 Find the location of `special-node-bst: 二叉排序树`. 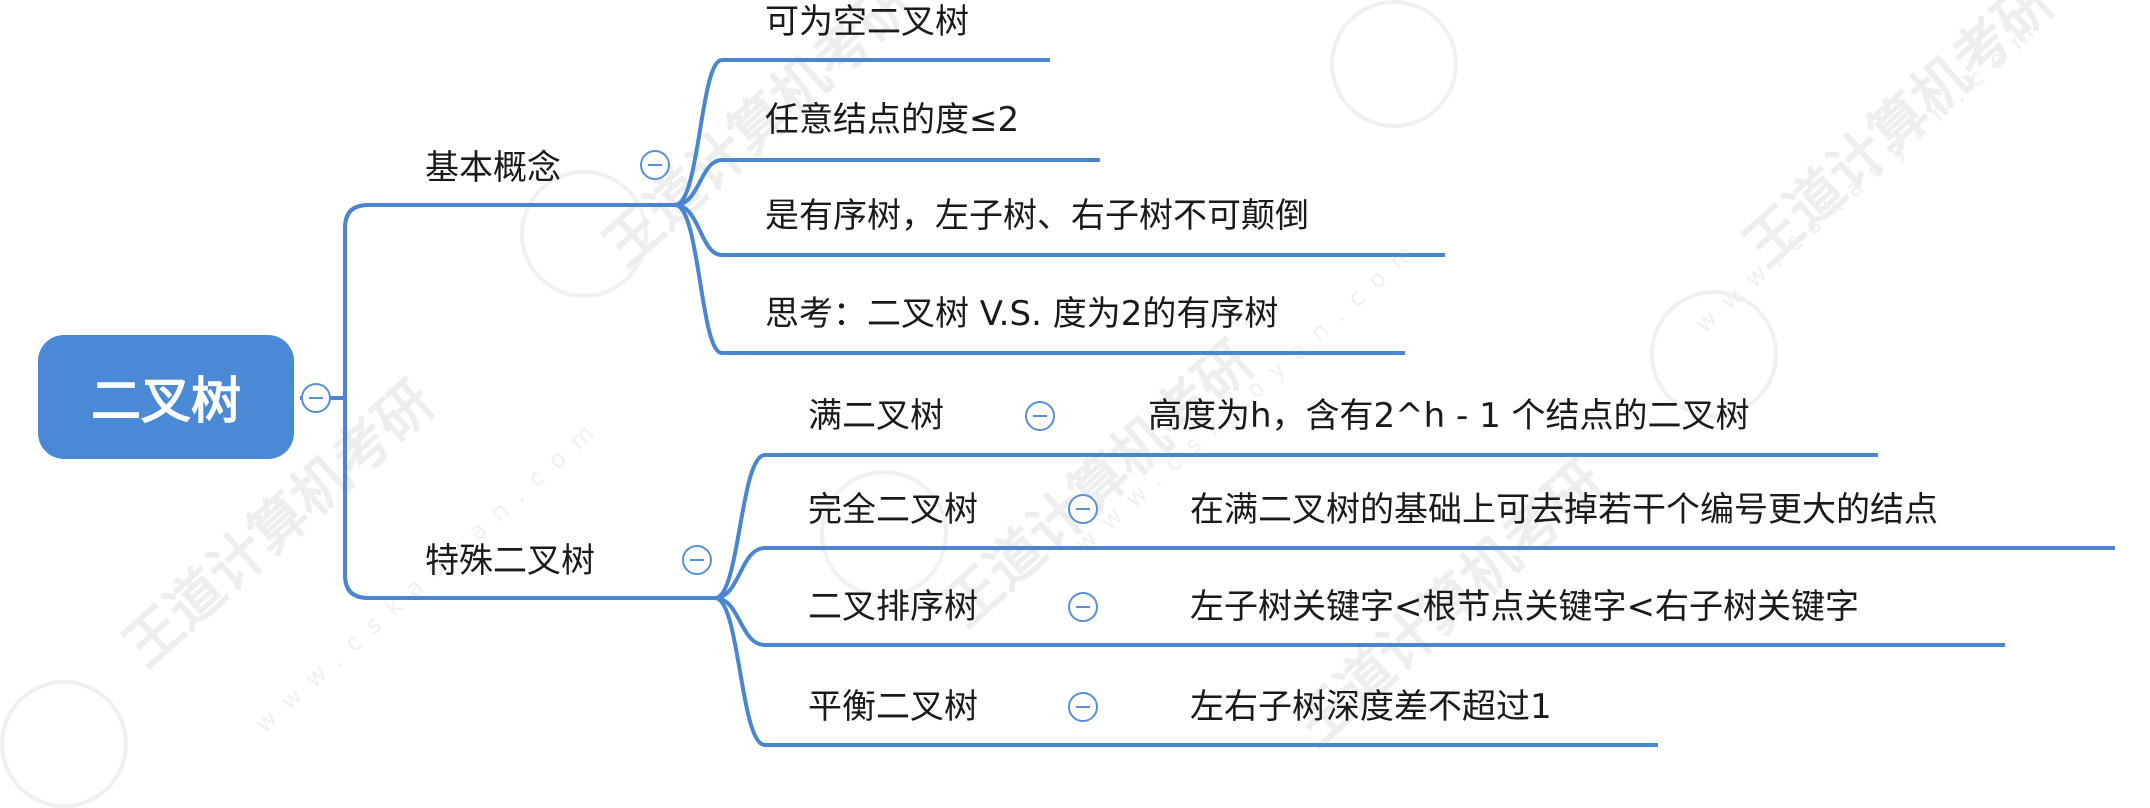

special-node-bst: 二叉排序树 is located at coordinates (893, 607).